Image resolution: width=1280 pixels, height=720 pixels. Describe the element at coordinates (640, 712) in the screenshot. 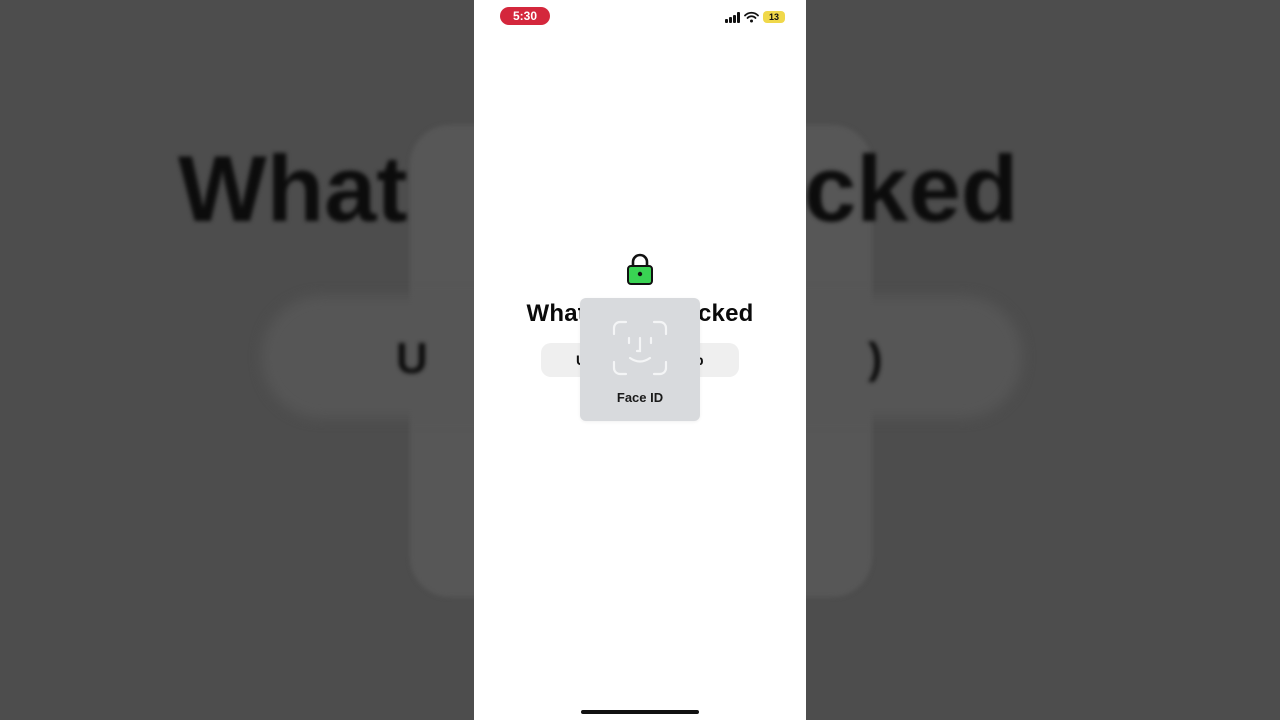

I see `home-indicator` at that location.